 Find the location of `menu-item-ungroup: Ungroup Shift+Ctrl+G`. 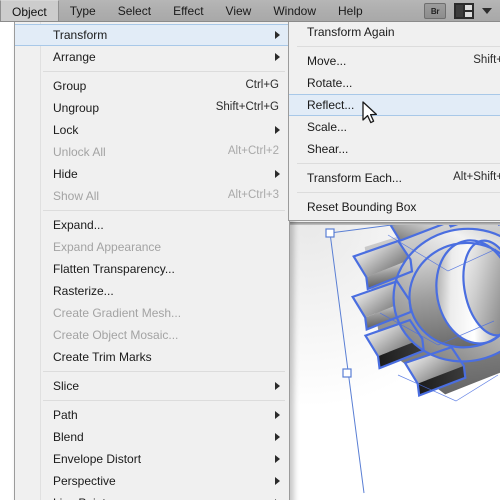

menu-item-ungroup: Ungroup Shift+Ctrl+G is located at coordinates (152, 108).